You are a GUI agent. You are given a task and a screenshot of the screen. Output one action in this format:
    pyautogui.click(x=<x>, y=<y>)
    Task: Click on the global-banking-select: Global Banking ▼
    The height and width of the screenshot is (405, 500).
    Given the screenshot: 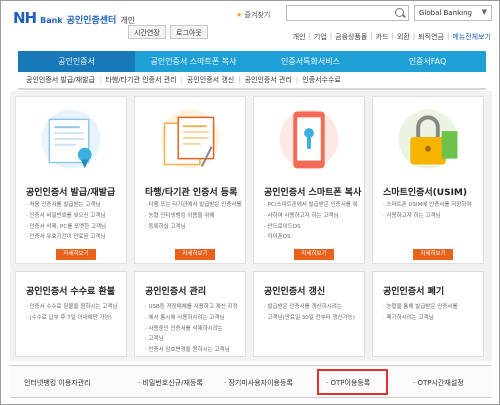 What is the action you would take?
    pyautogui.click(x=453, y=13)
    